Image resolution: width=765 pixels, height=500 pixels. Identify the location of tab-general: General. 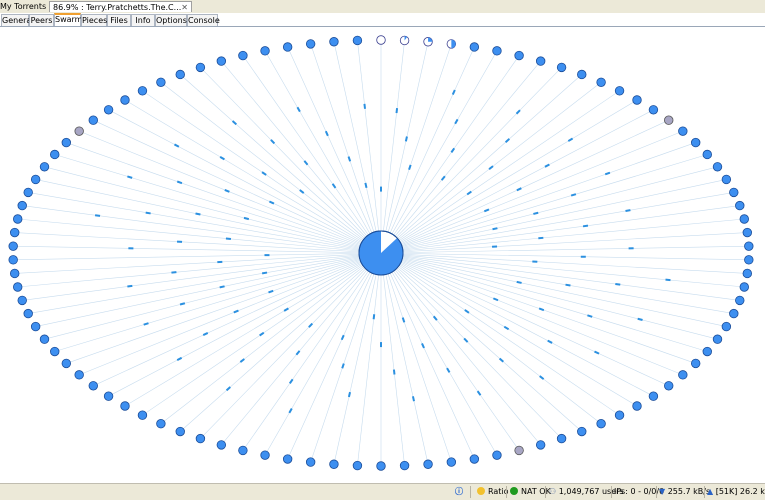
(17, 20).